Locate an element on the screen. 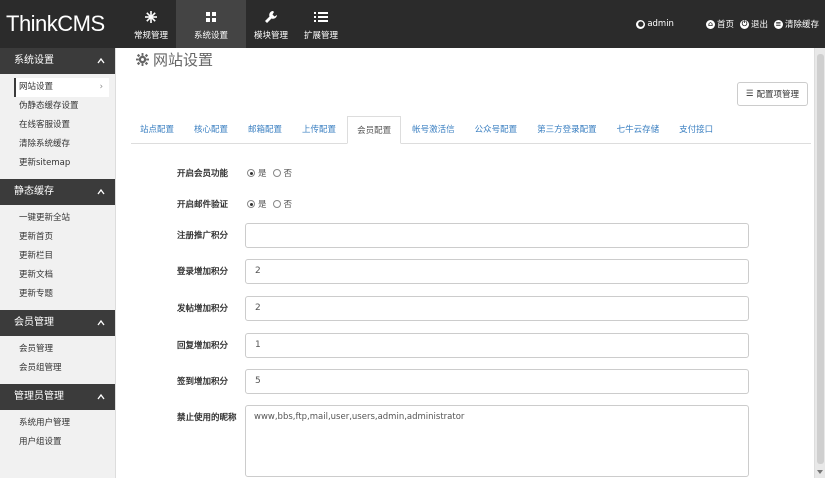 The width and height of the screenshot is (825, 478). form-row-signin-points: 签到增加积分 5 is located at coordinates (465, 381).